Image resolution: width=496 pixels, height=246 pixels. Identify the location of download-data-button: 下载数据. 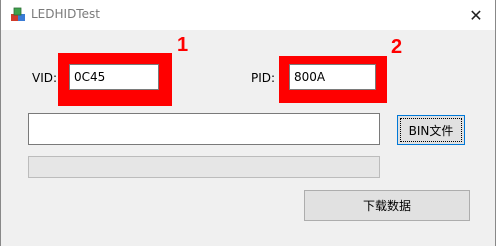
(387, 205).